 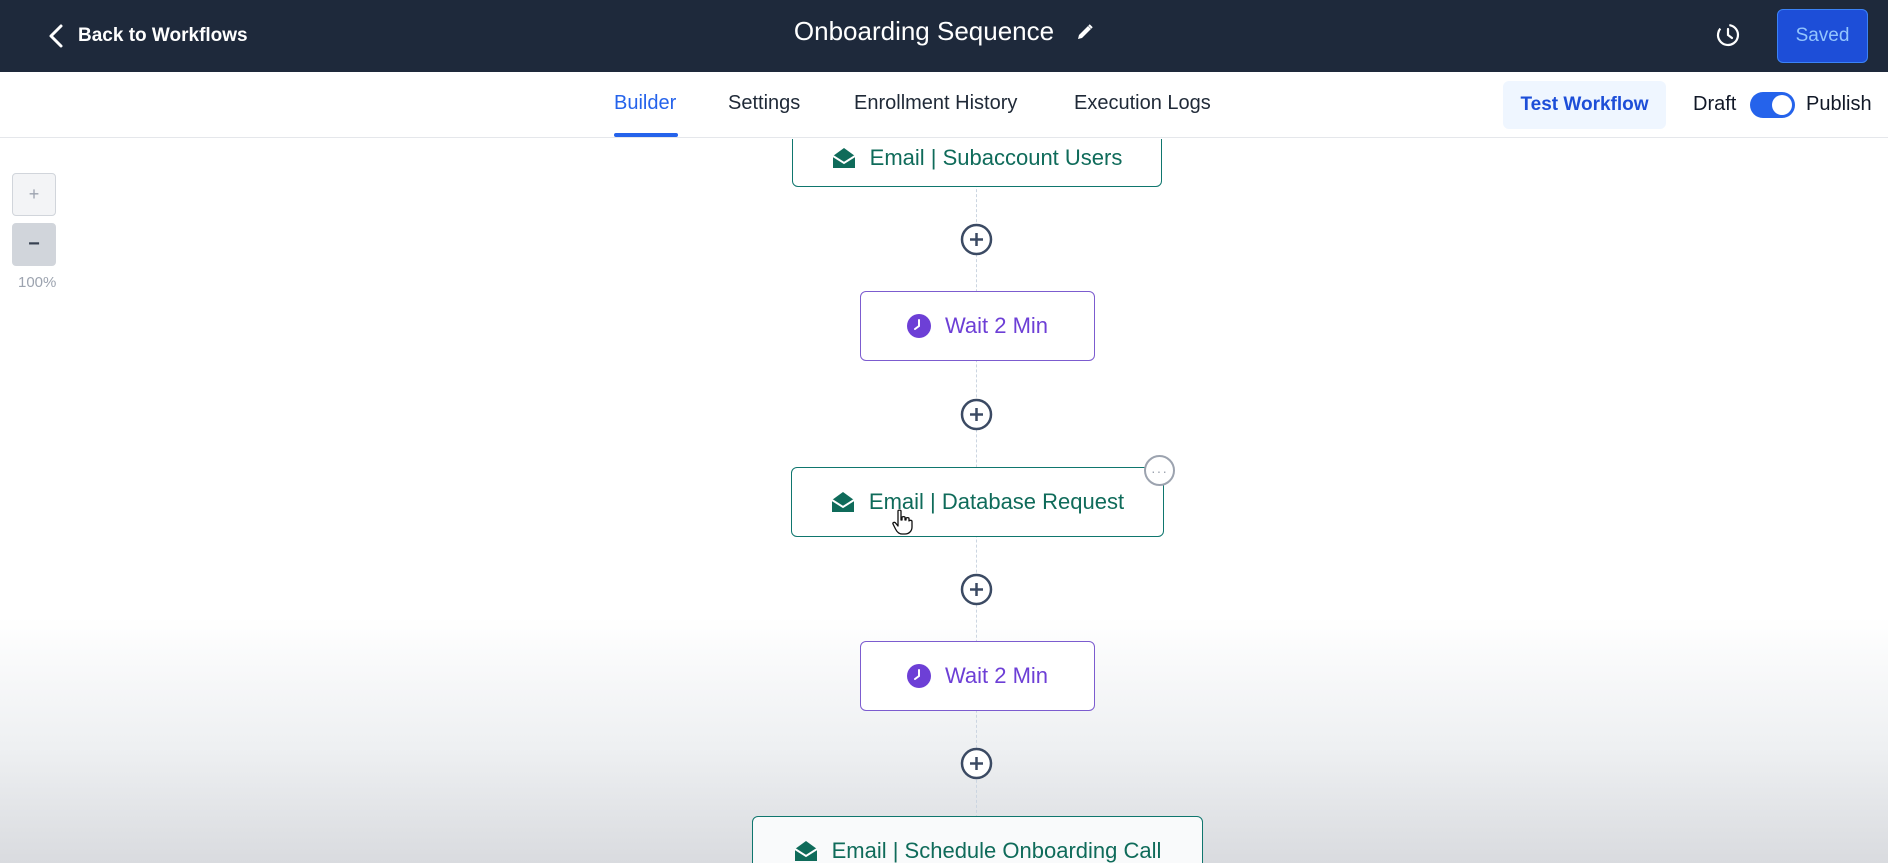 What do you see at coordinates (1584, 105) in the screenshot?
I see `test-workflow-button: Test Workflow` at bounding box center [1584, 105].